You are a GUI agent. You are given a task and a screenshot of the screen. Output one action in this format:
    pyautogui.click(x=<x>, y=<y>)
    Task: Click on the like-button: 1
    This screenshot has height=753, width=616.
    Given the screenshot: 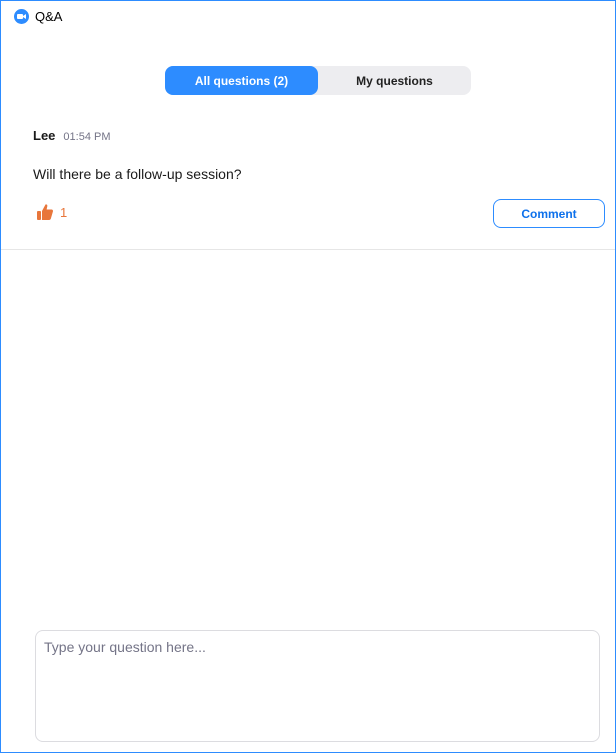 What is the action you would take?
    pyautogui.click(x=51, y=212)
    